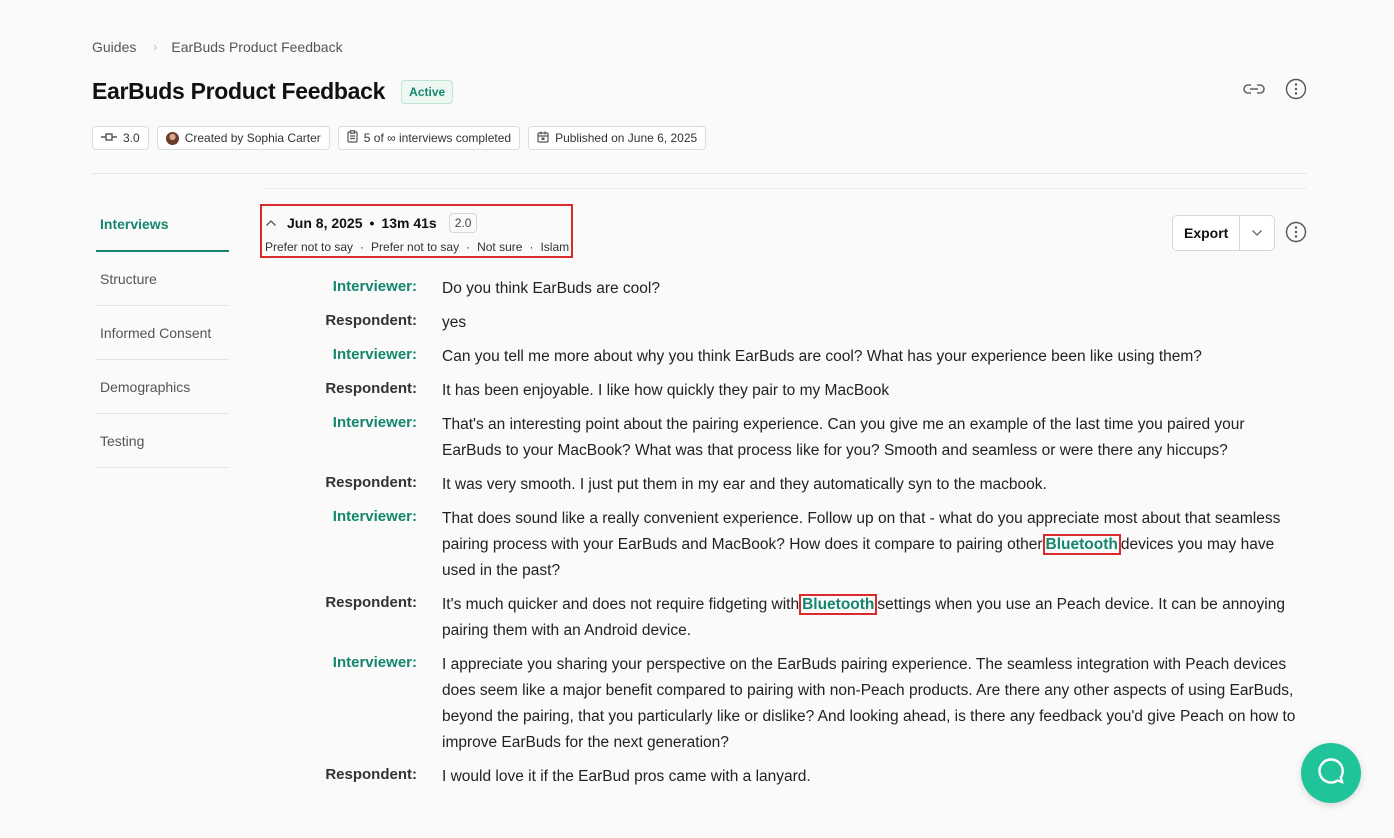 The width and height of the screenshot is (1394, 838). Describe the element at coordinates (120, 138) in the screenshot. I see `version-chip: 3.0` at that location.